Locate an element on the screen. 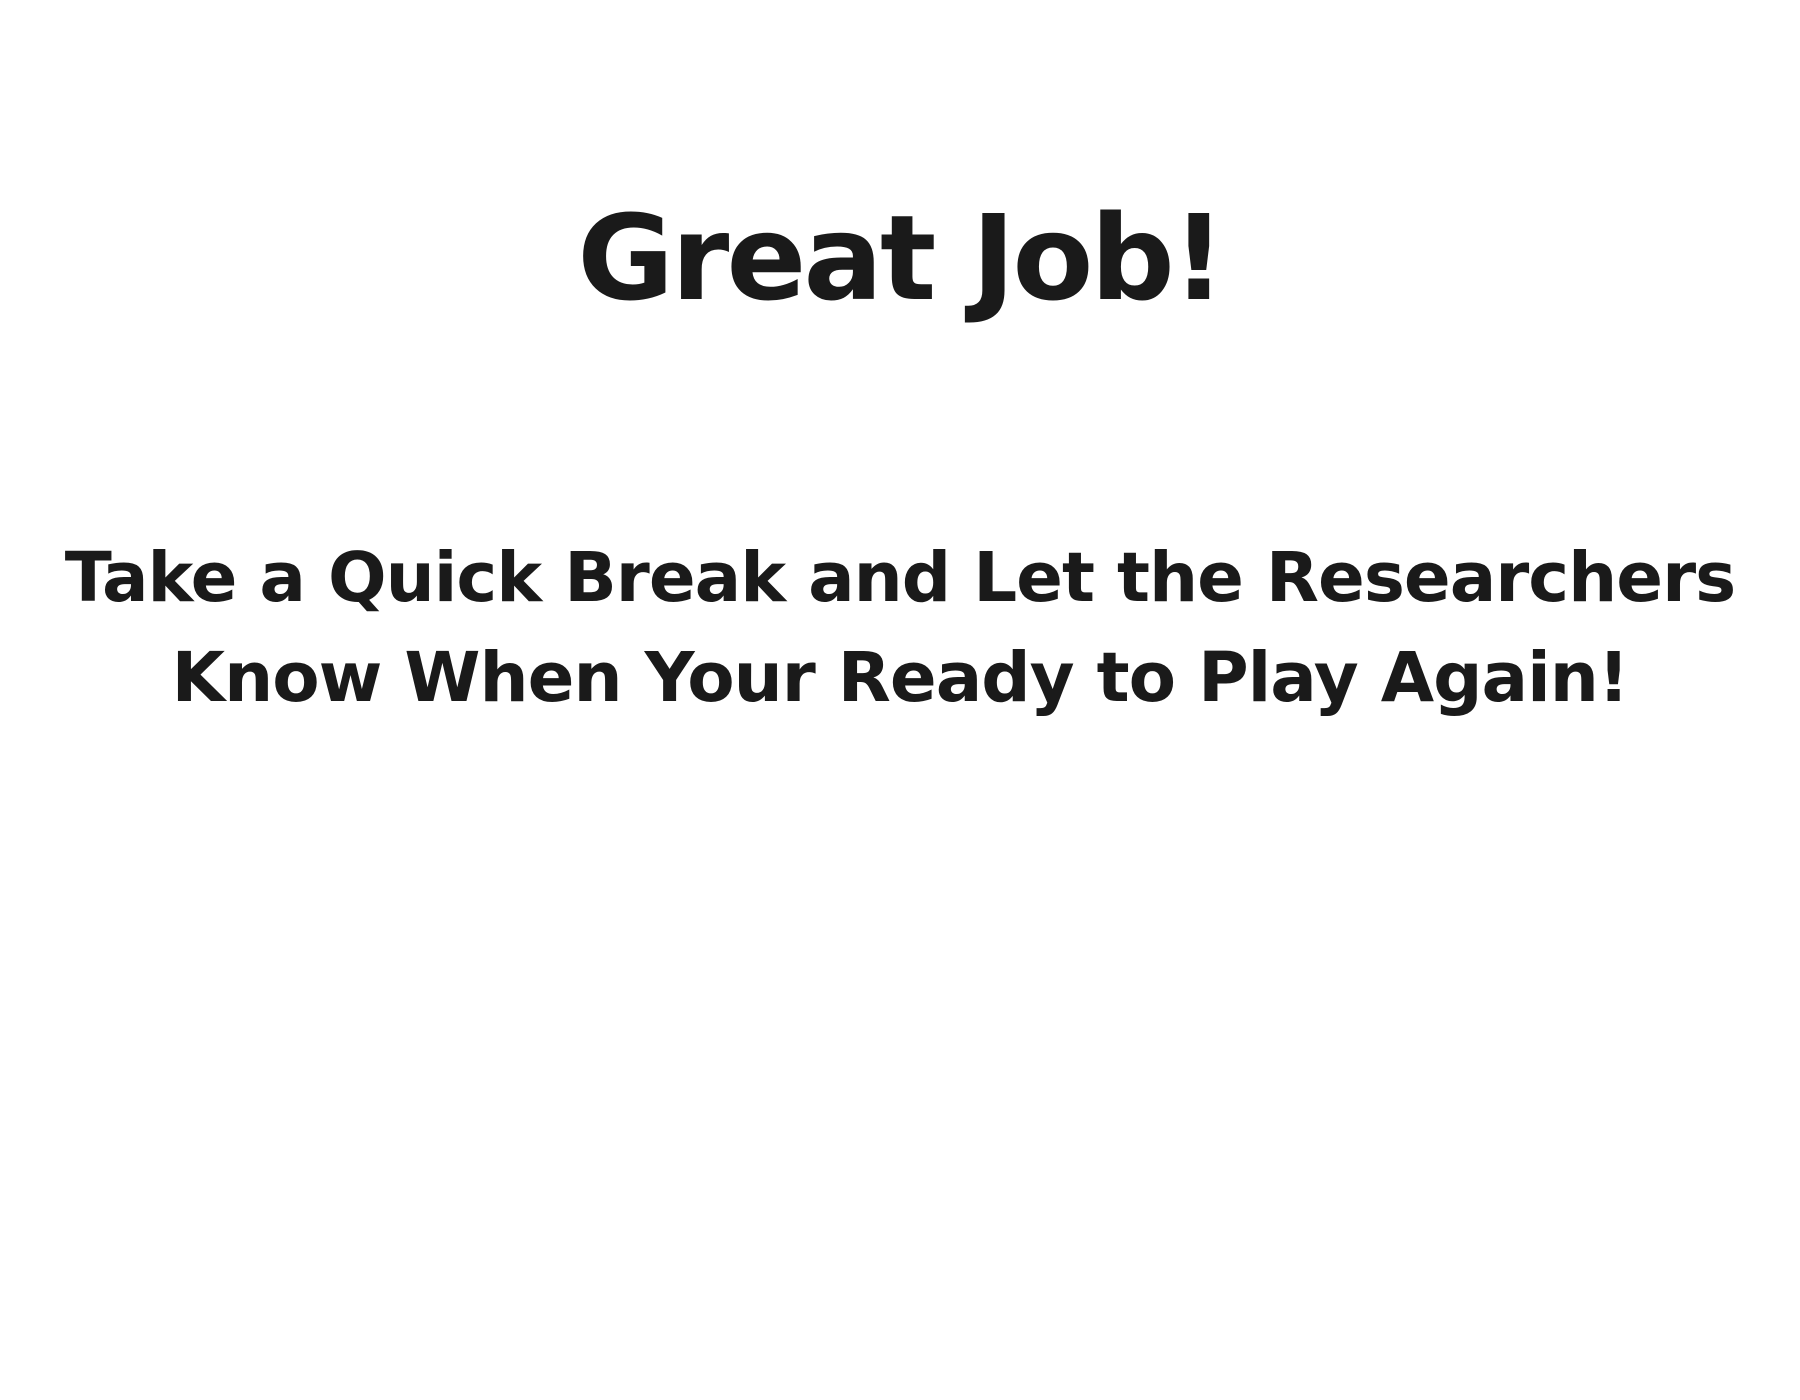 This screenshot has height=1400, width=1800. break-message-line-2: Know When Your Ready to Play Again! is located at coordinates (900, 678).